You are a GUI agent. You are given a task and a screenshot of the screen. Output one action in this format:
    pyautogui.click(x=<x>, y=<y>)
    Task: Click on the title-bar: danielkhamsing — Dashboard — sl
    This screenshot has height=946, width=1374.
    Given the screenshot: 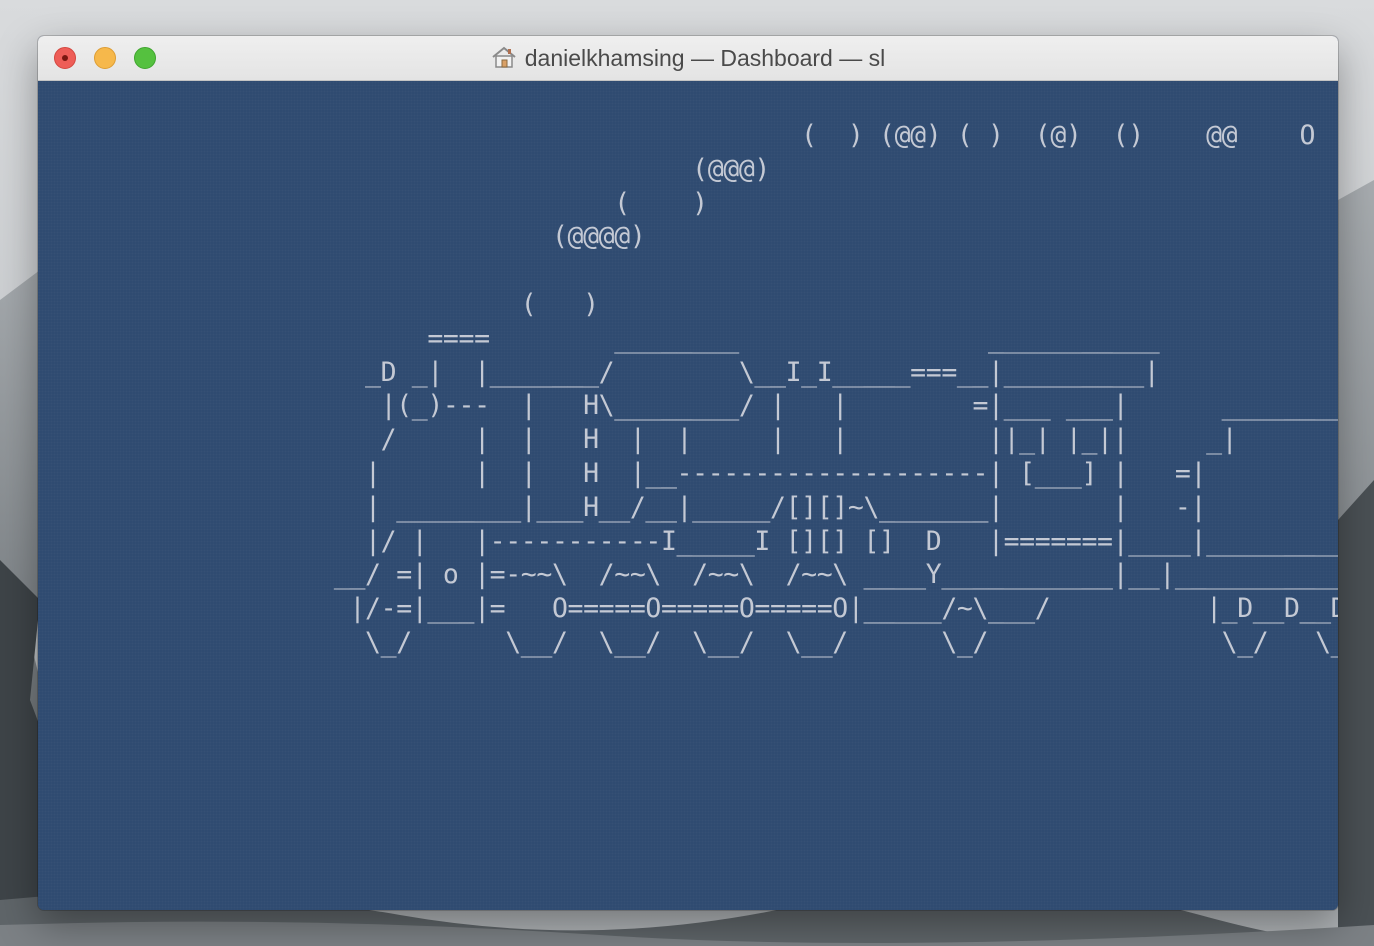 What is the action you would take?
    pyautogui.click(x=688, y=58)
    